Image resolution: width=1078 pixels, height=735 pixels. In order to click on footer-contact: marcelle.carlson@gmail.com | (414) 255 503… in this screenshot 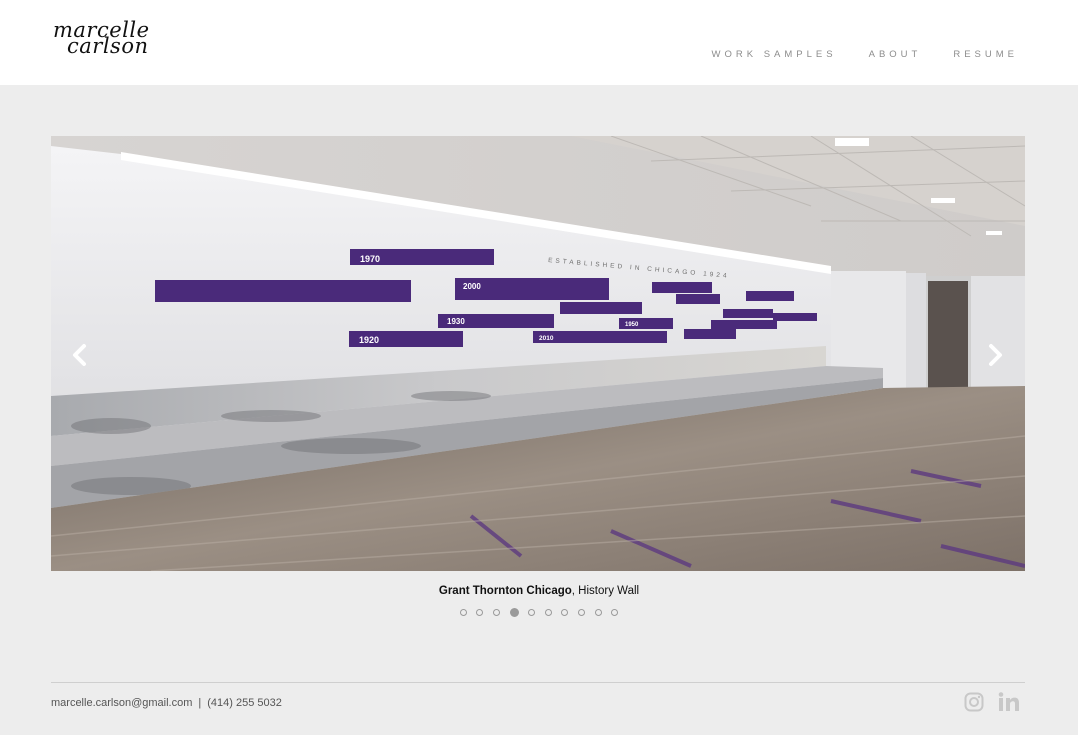, I will do `click(166, 703)`.